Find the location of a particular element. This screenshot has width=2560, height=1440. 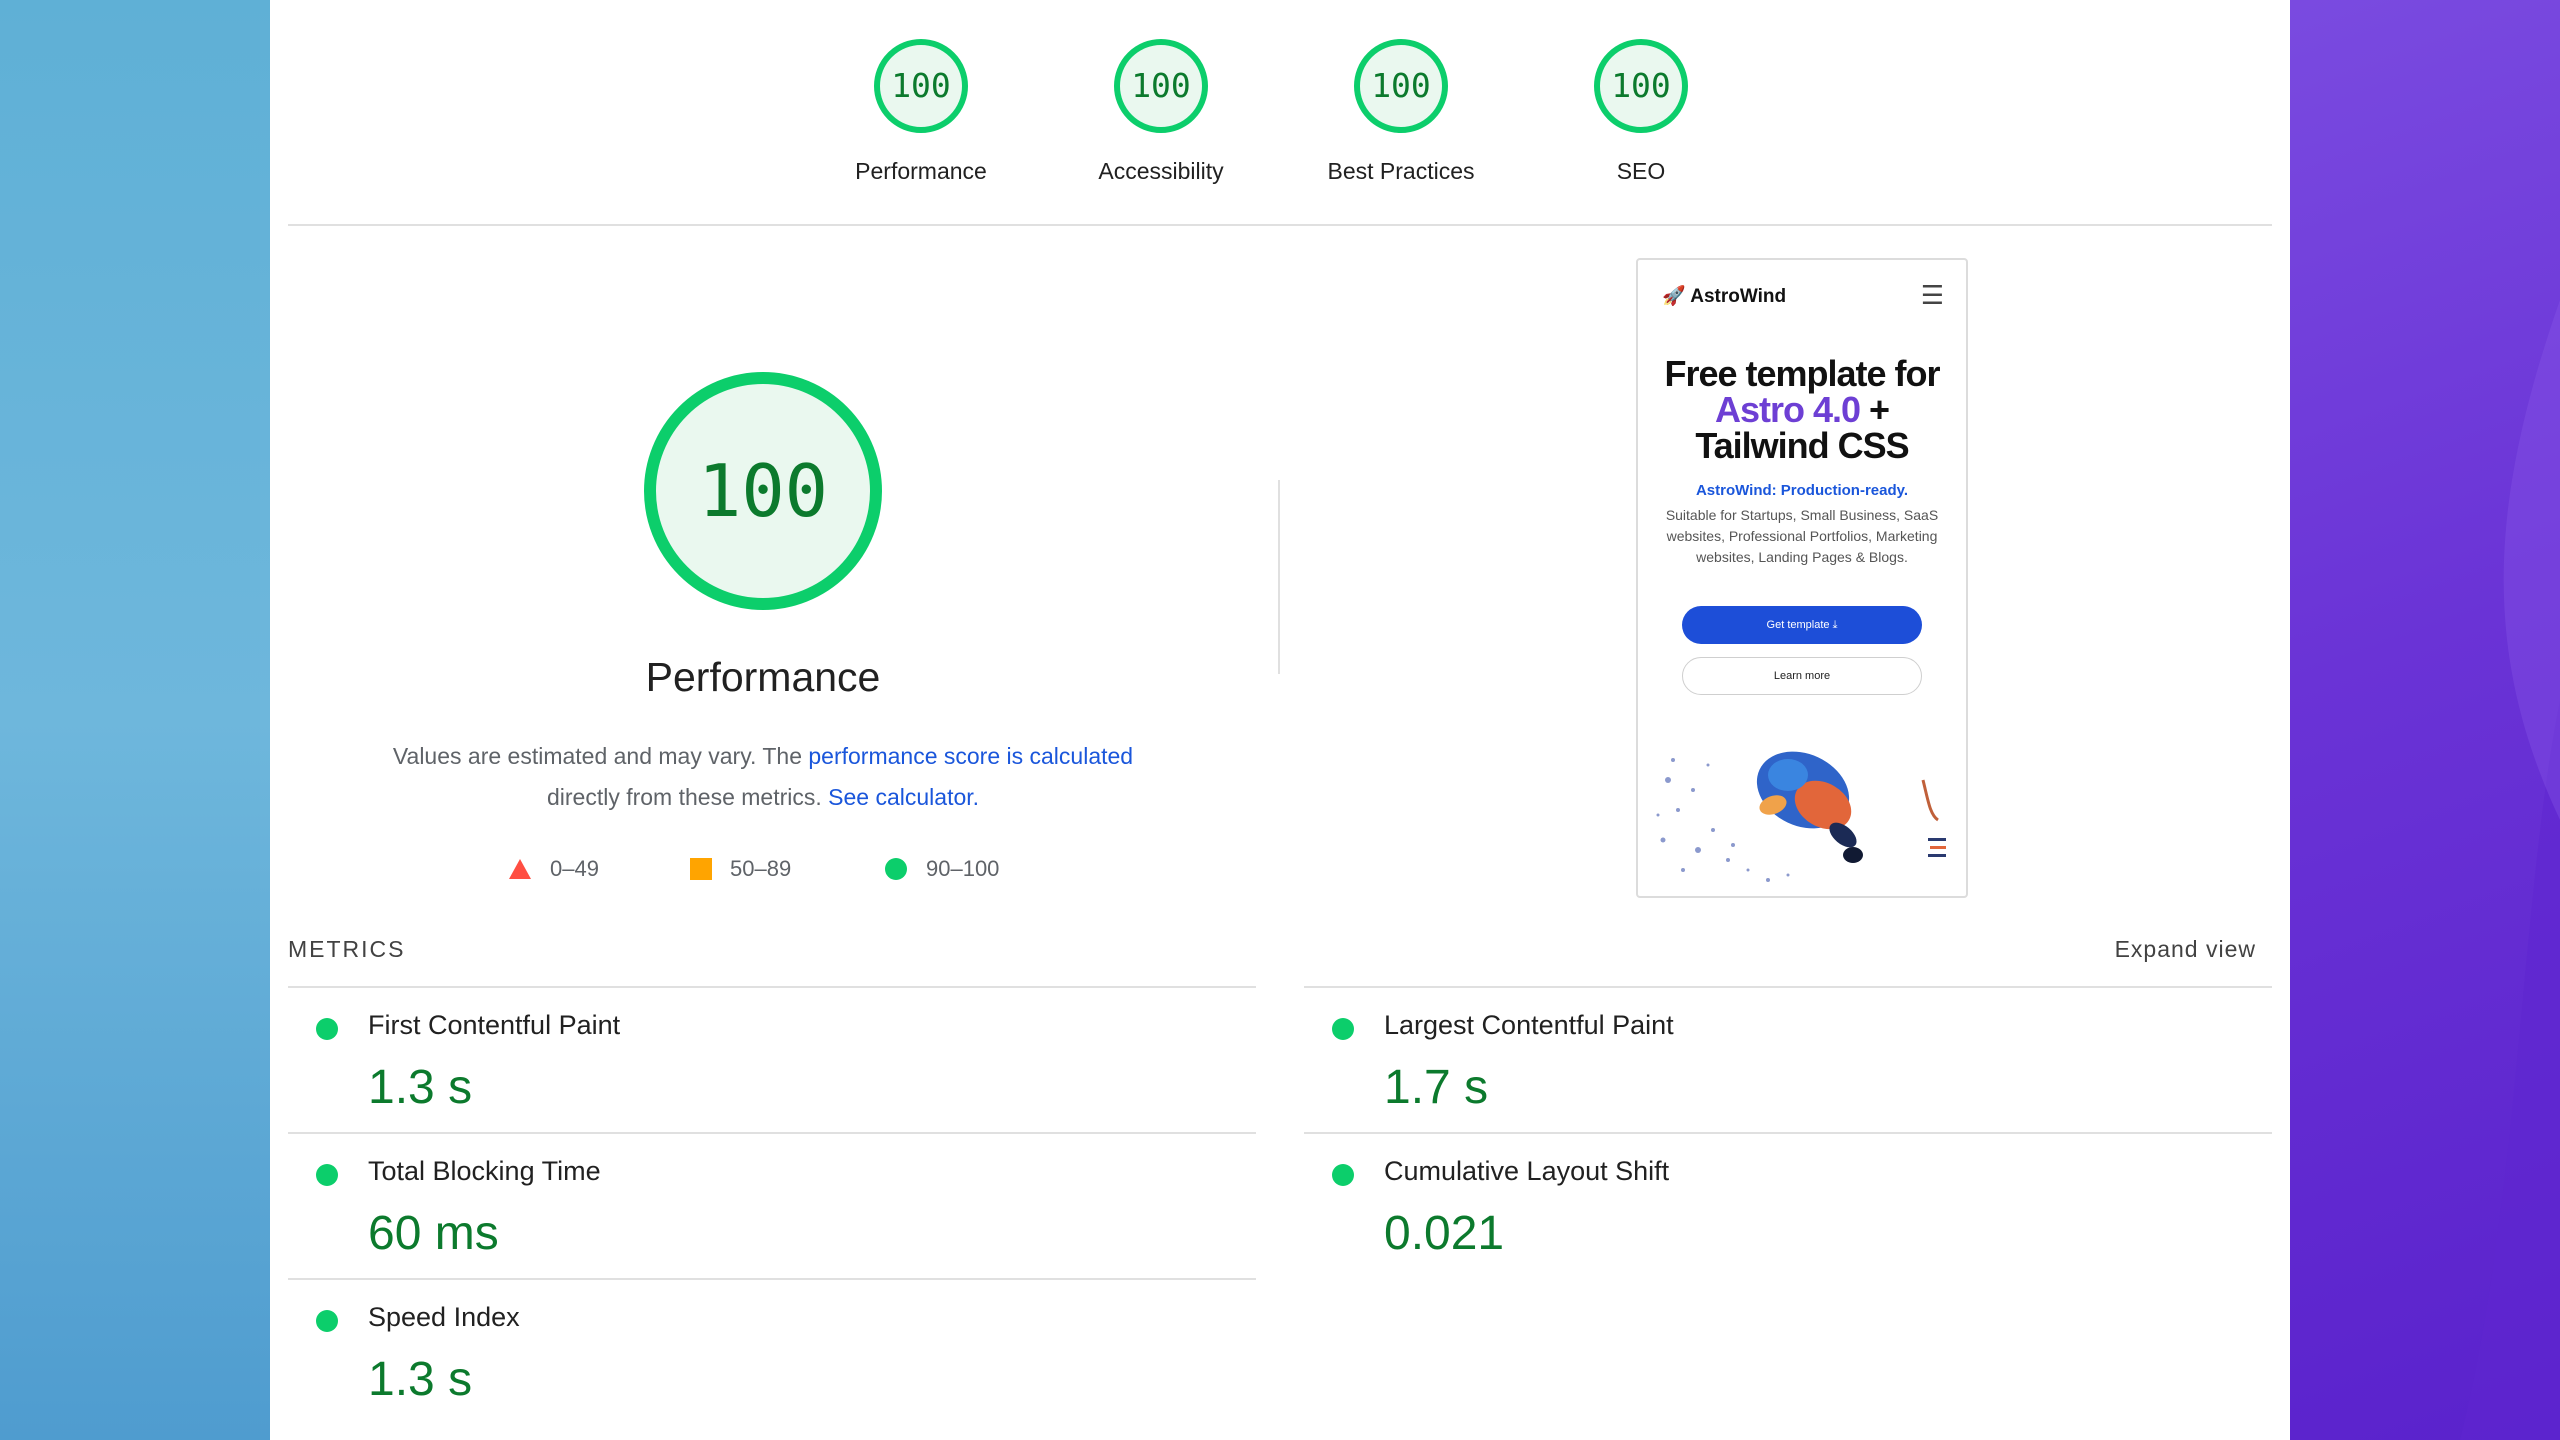

metric-total-blocking-time: Total Blocking Time 60 ms is located at coordinates (768, 1207).